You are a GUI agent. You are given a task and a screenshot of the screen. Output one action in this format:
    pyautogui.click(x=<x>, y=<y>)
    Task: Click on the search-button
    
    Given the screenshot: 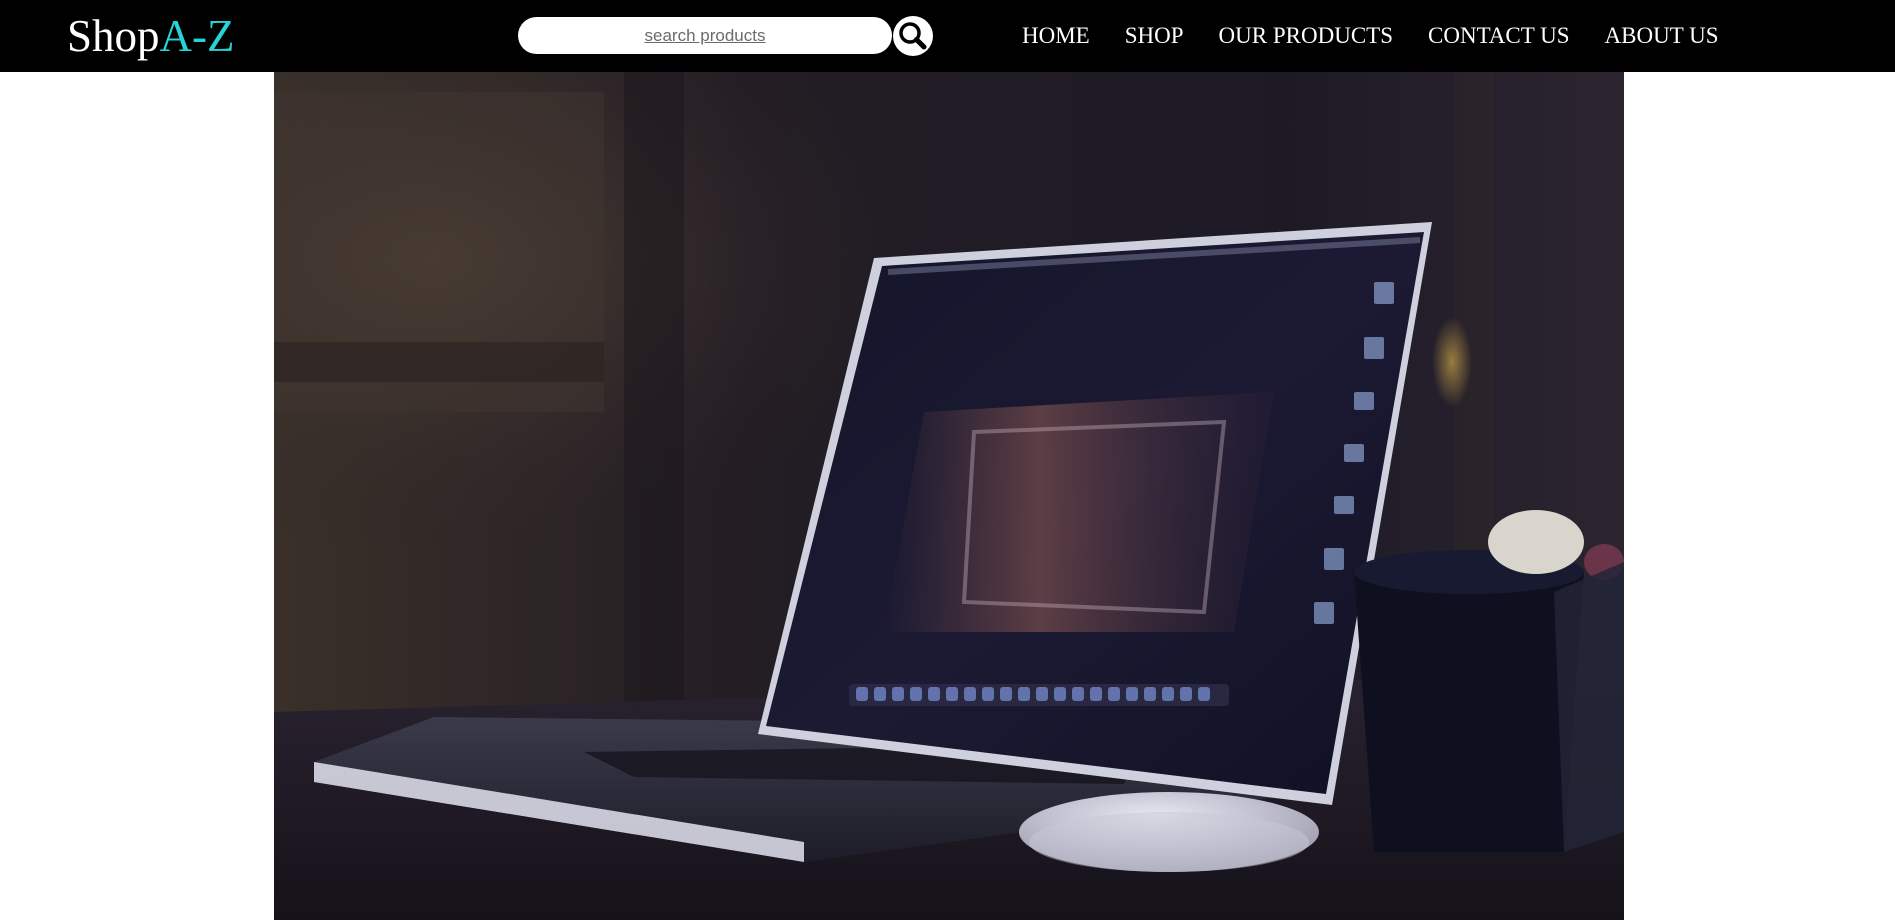 What is the action you would take?
    pyautogui.click(x=913, y=36)
    